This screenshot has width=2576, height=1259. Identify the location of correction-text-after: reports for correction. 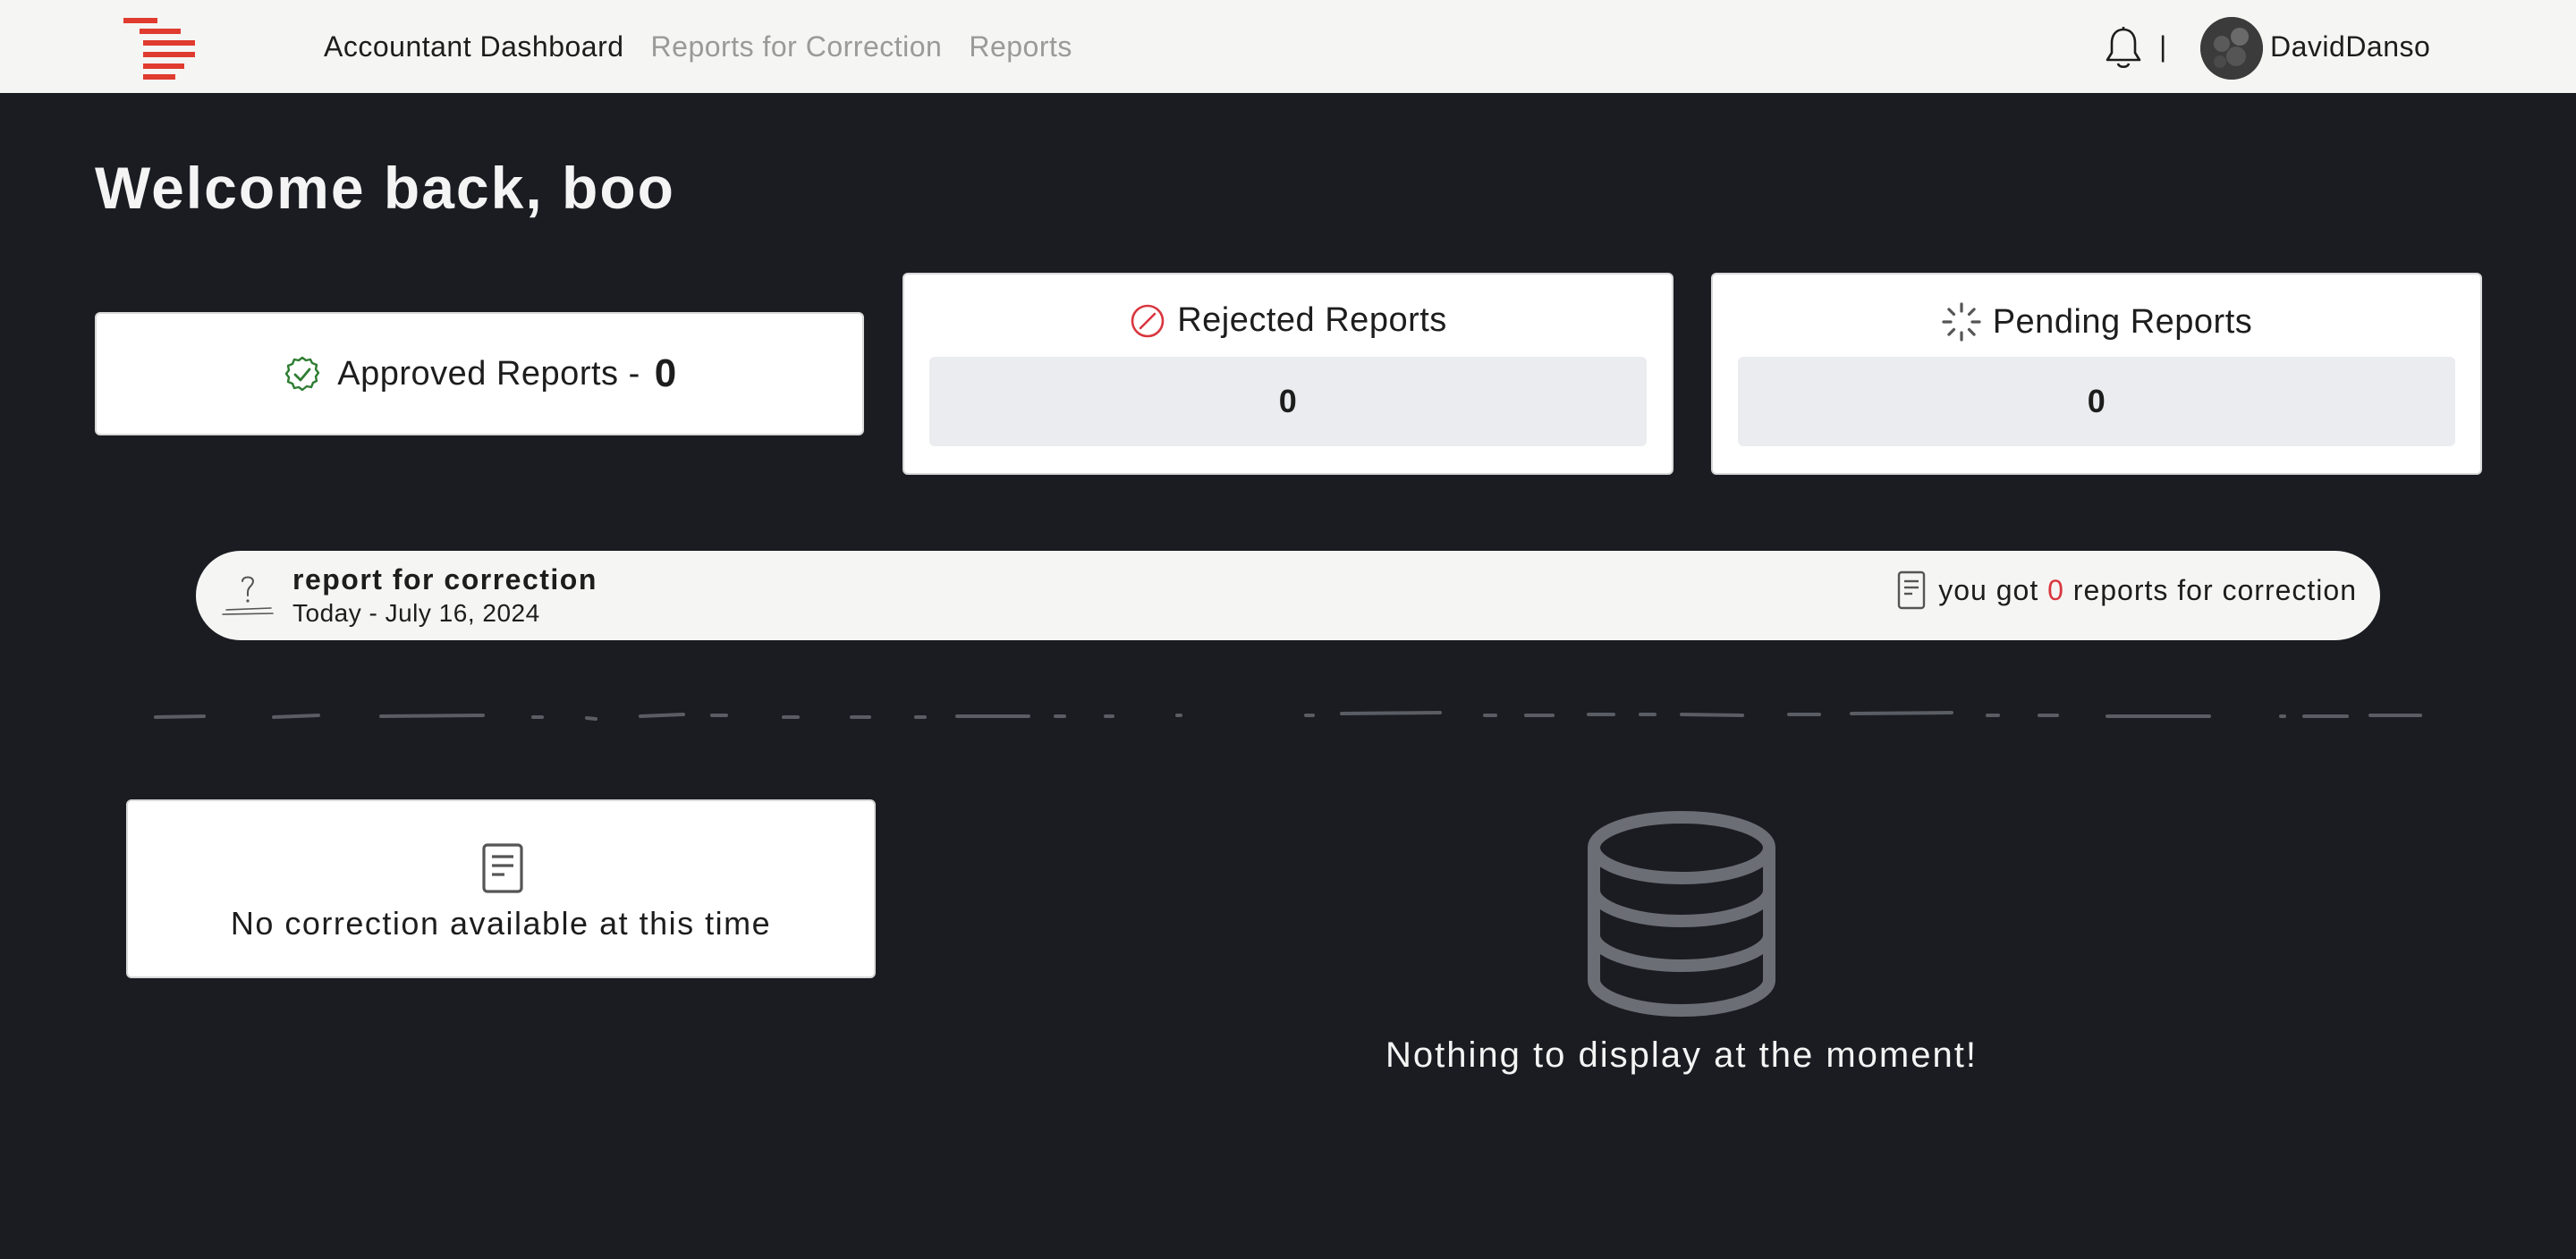
(2214, 589).